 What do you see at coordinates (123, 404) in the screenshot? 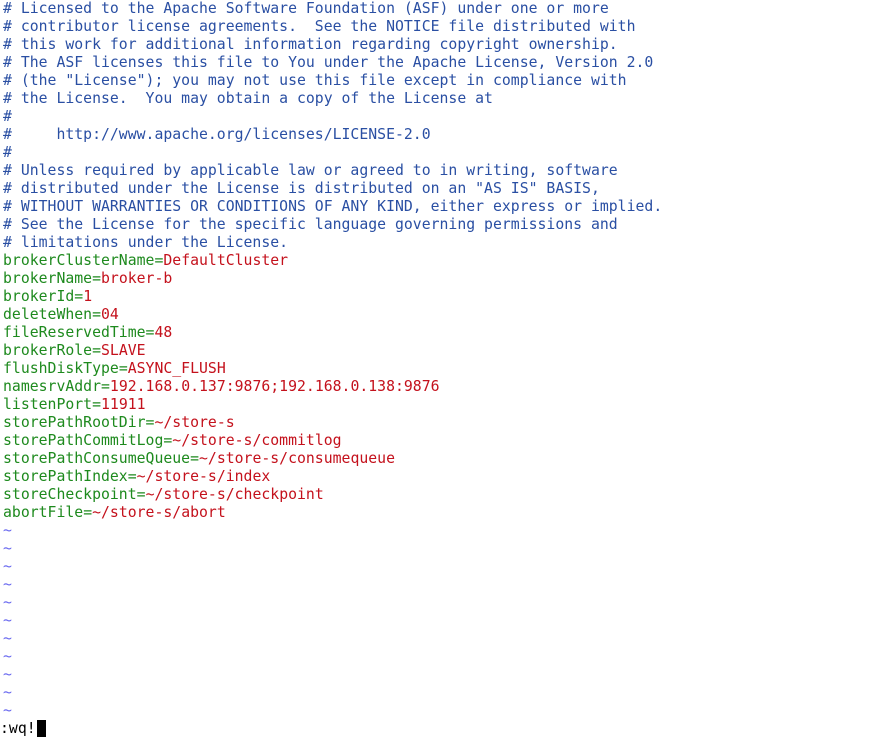
I see `config-value: 11911` at bounding box center [123, 404].